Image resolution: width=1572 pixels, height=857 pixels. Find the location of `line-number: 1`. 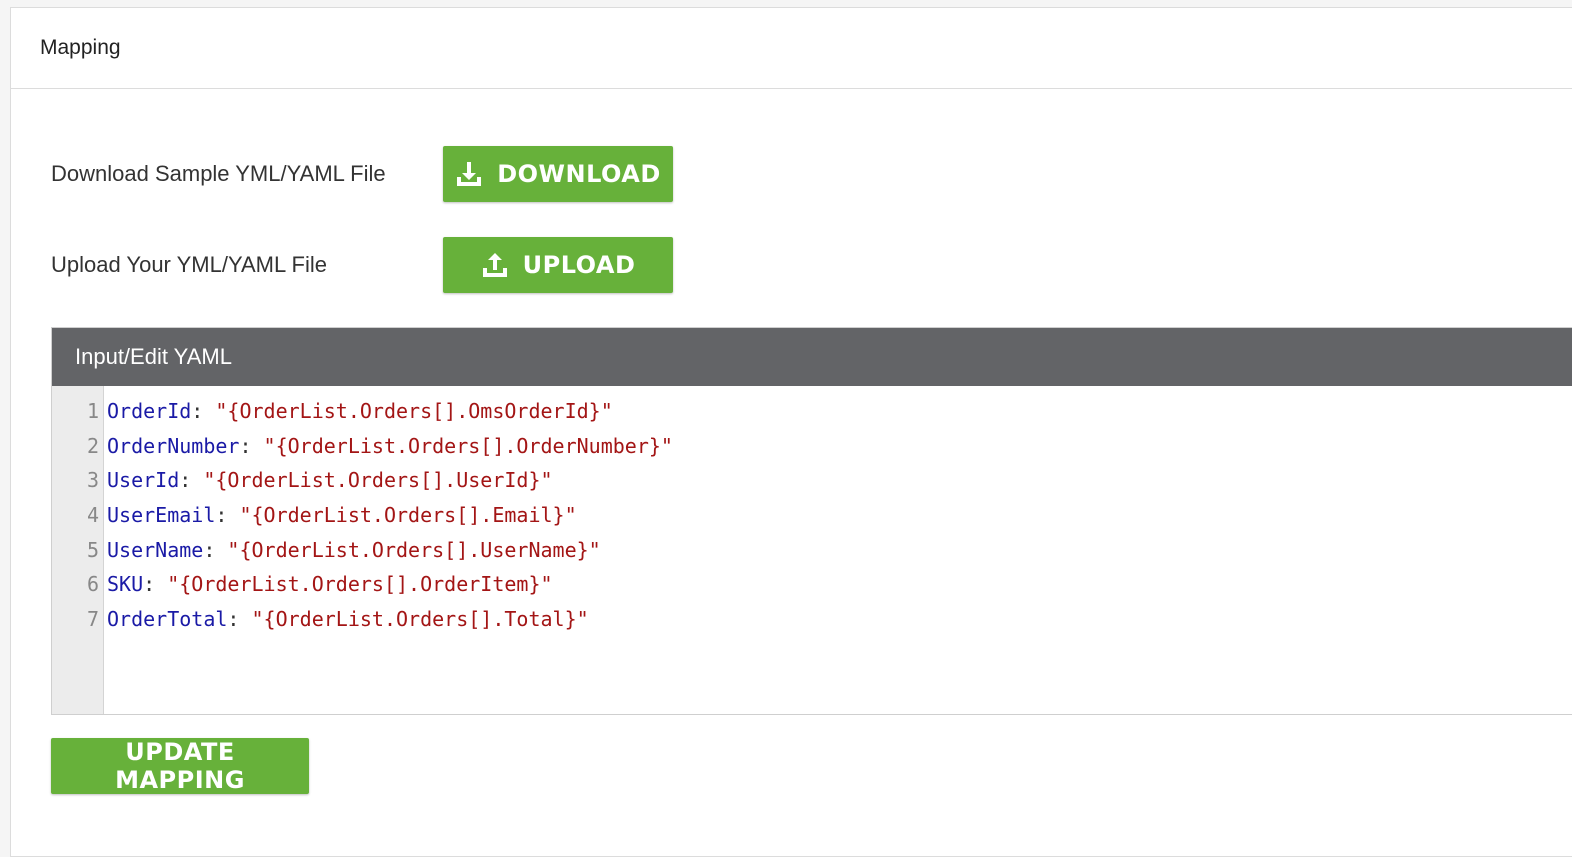

line-number: 1 is located at coordinates (92, 411).